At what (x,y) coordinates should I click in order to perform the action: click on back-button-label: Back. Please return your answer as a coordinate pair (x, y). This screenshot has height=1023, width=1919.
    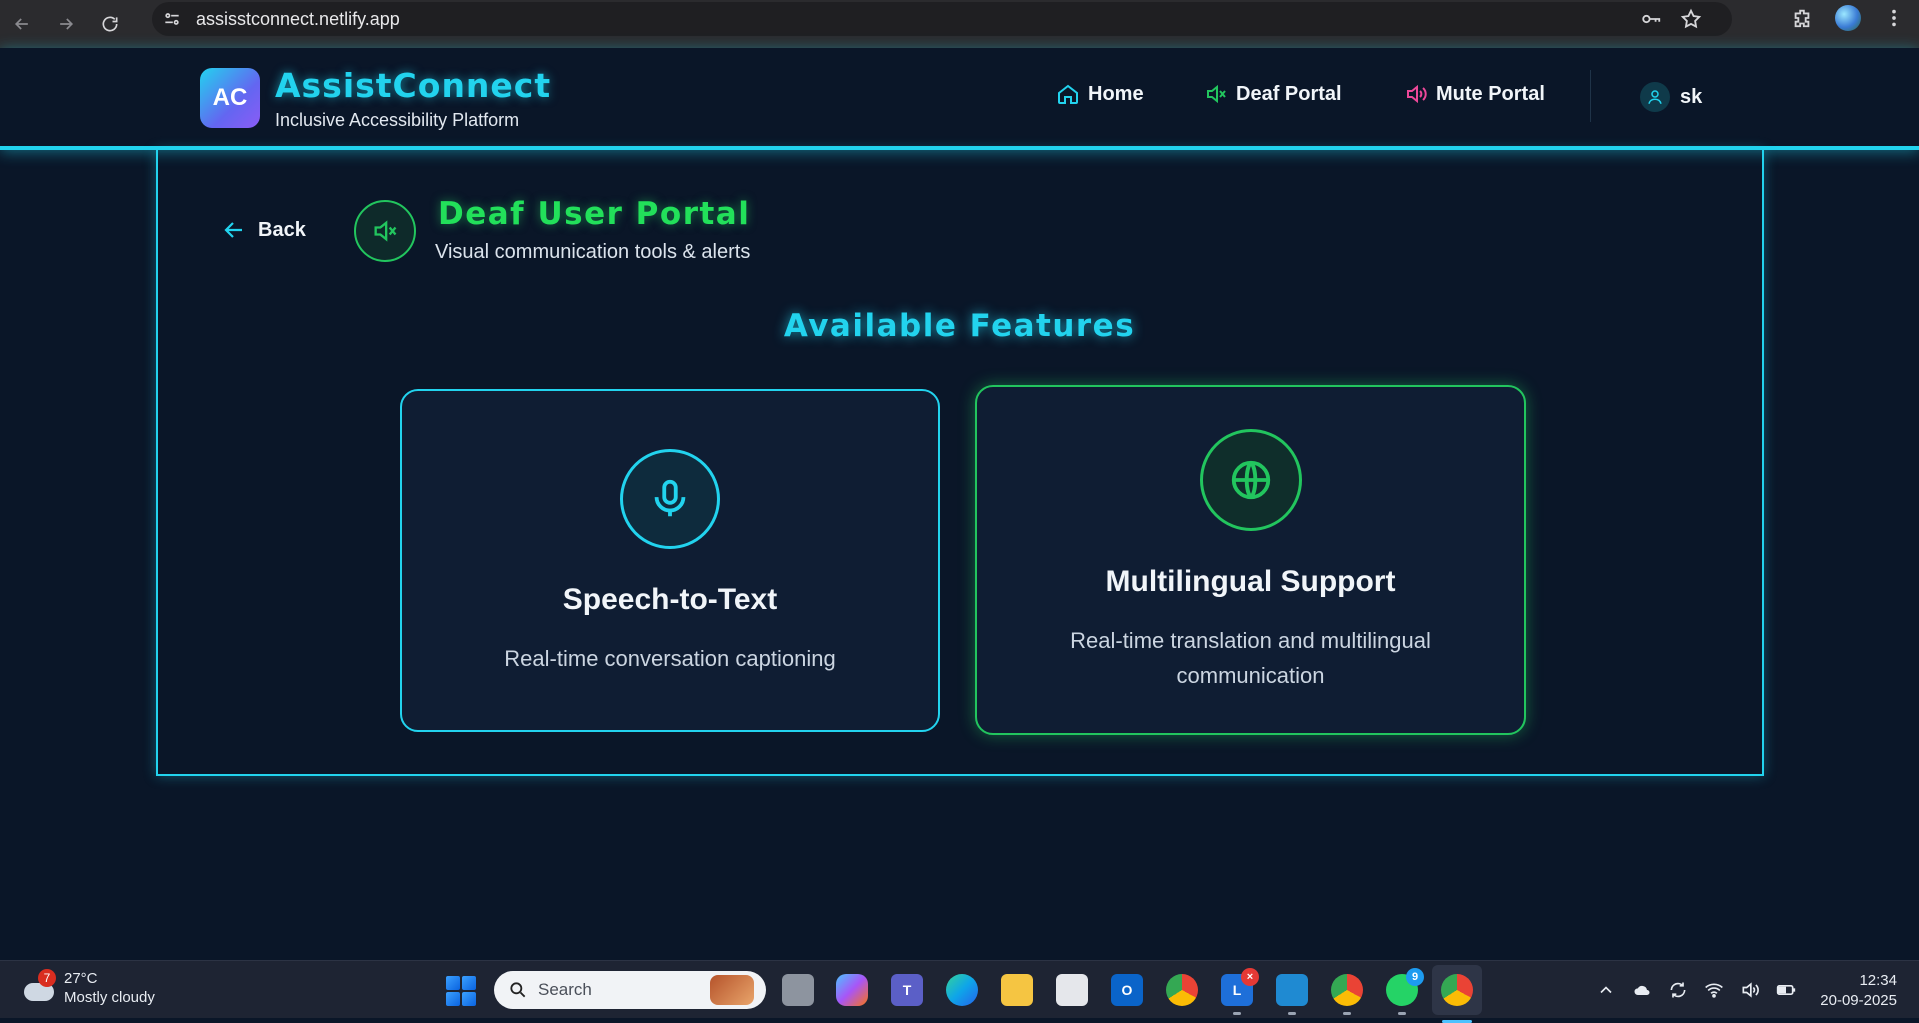
    Looking at the image, I should click on (282, 229).